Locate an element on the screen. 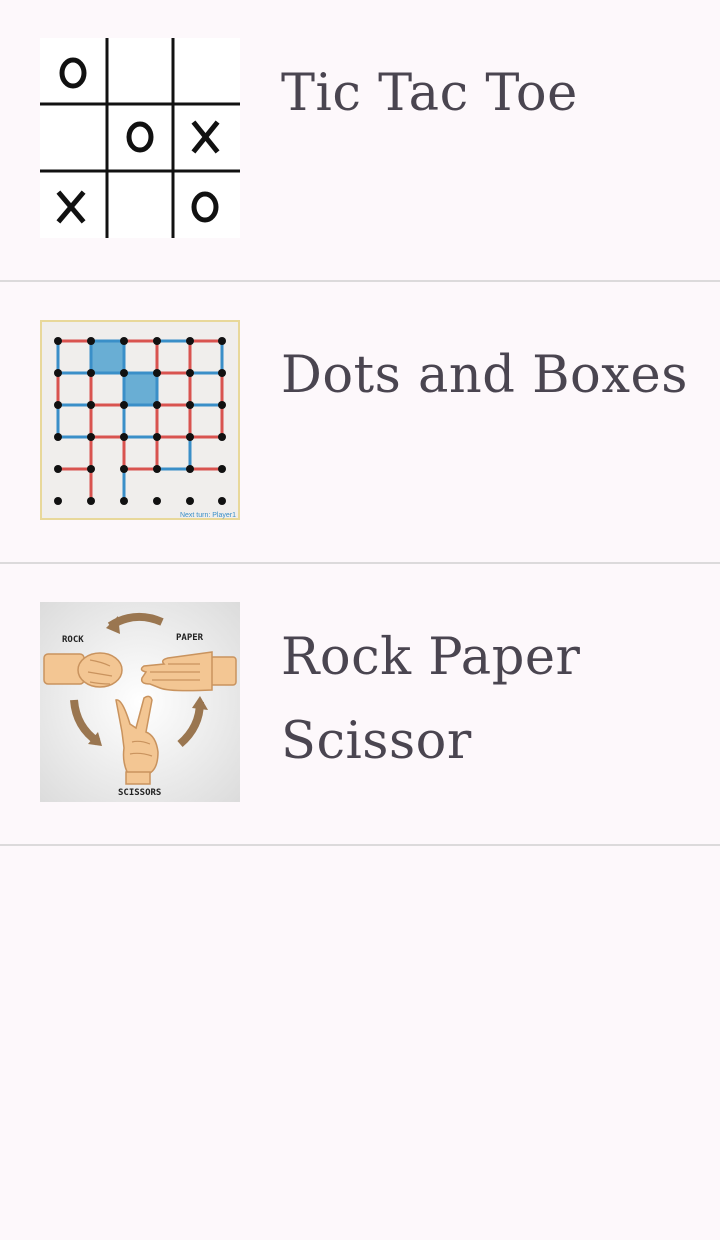 The image size is (720, 1240). paper-label: PAPER is located at coordinates (190, 638).